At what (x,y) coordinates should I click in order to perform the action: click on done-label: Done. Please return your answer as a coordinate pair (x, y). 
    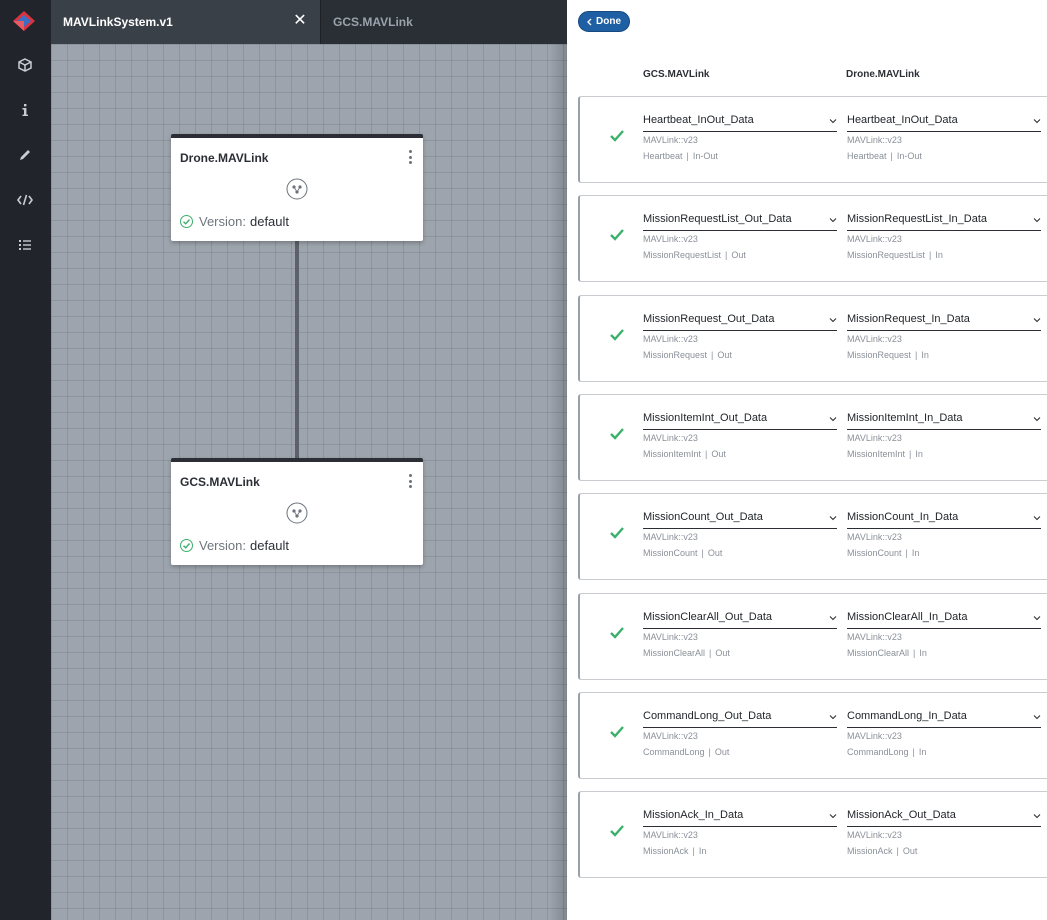
    Looking at the image, I should click on (608, 21).